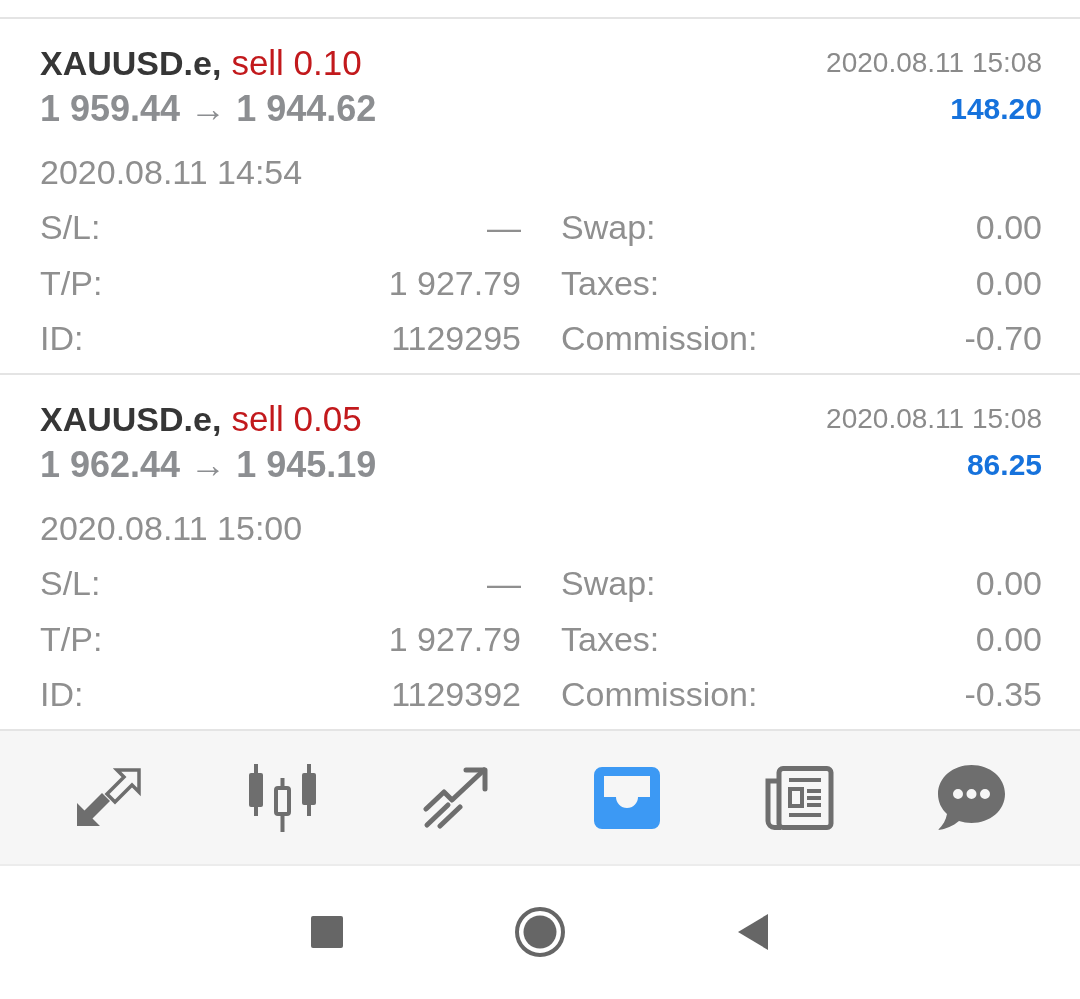  What do you see at coordinates (296, 419) in the screenshot?
I see `order-type: sell 0.05` at bounding box center [296, 419].